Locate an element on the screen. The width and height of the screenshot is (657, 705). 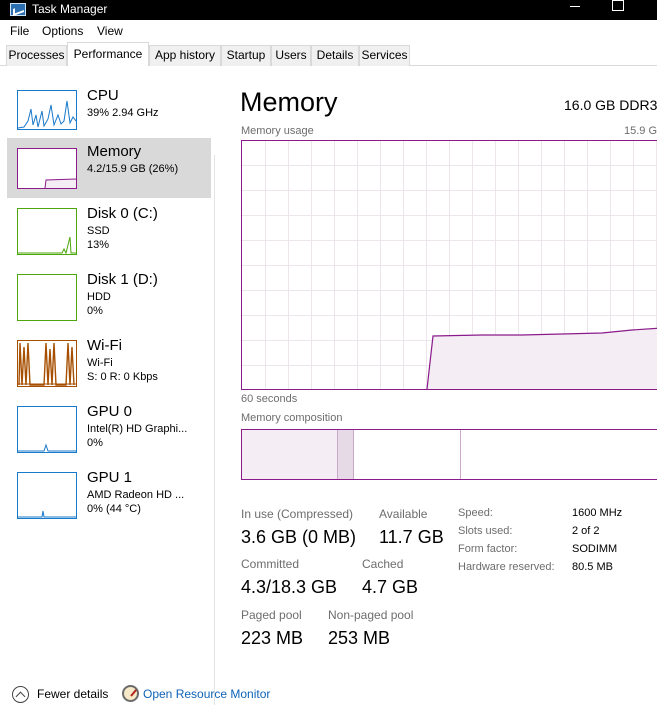
gpu-1-thumbnail-svg is located at coordinates (47, 514).